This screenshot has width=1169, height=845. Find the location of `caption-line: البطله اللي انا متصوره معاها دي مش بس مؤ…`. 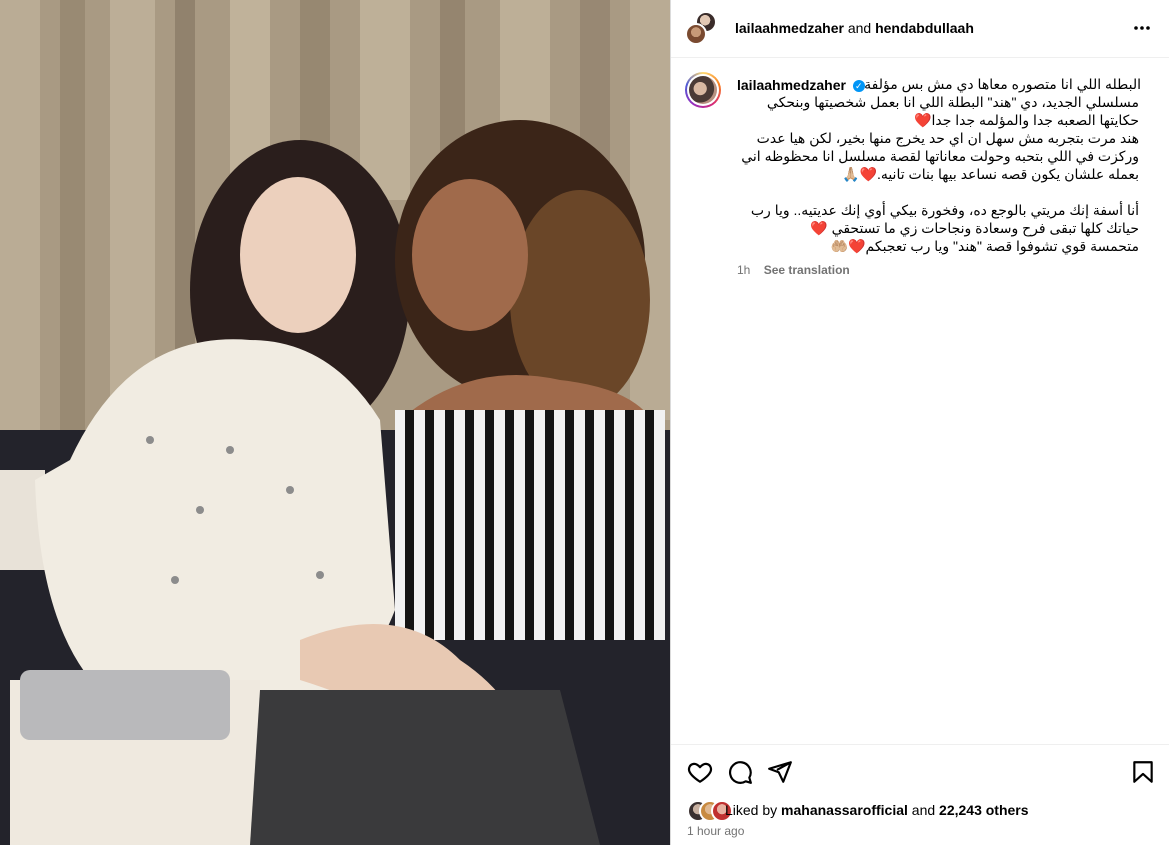

caption-line: البطله اللي انا متصوره معاها دي مش بس مؤ… is located at coordinates (1002, 84).